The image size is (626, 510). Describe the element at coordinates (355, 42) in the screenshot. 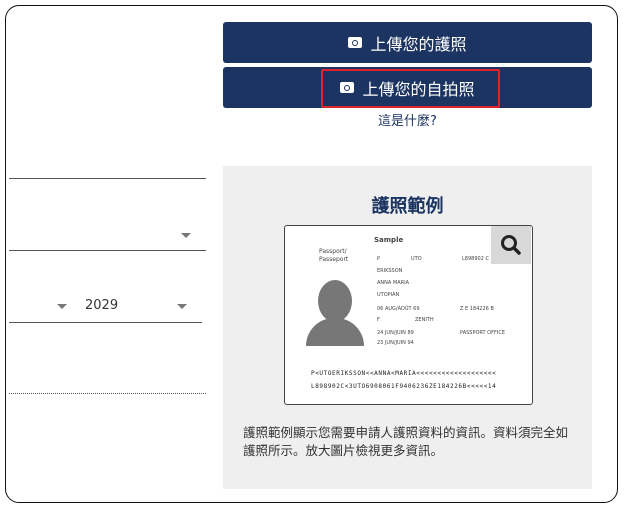

I see `camera-icon` at that location.